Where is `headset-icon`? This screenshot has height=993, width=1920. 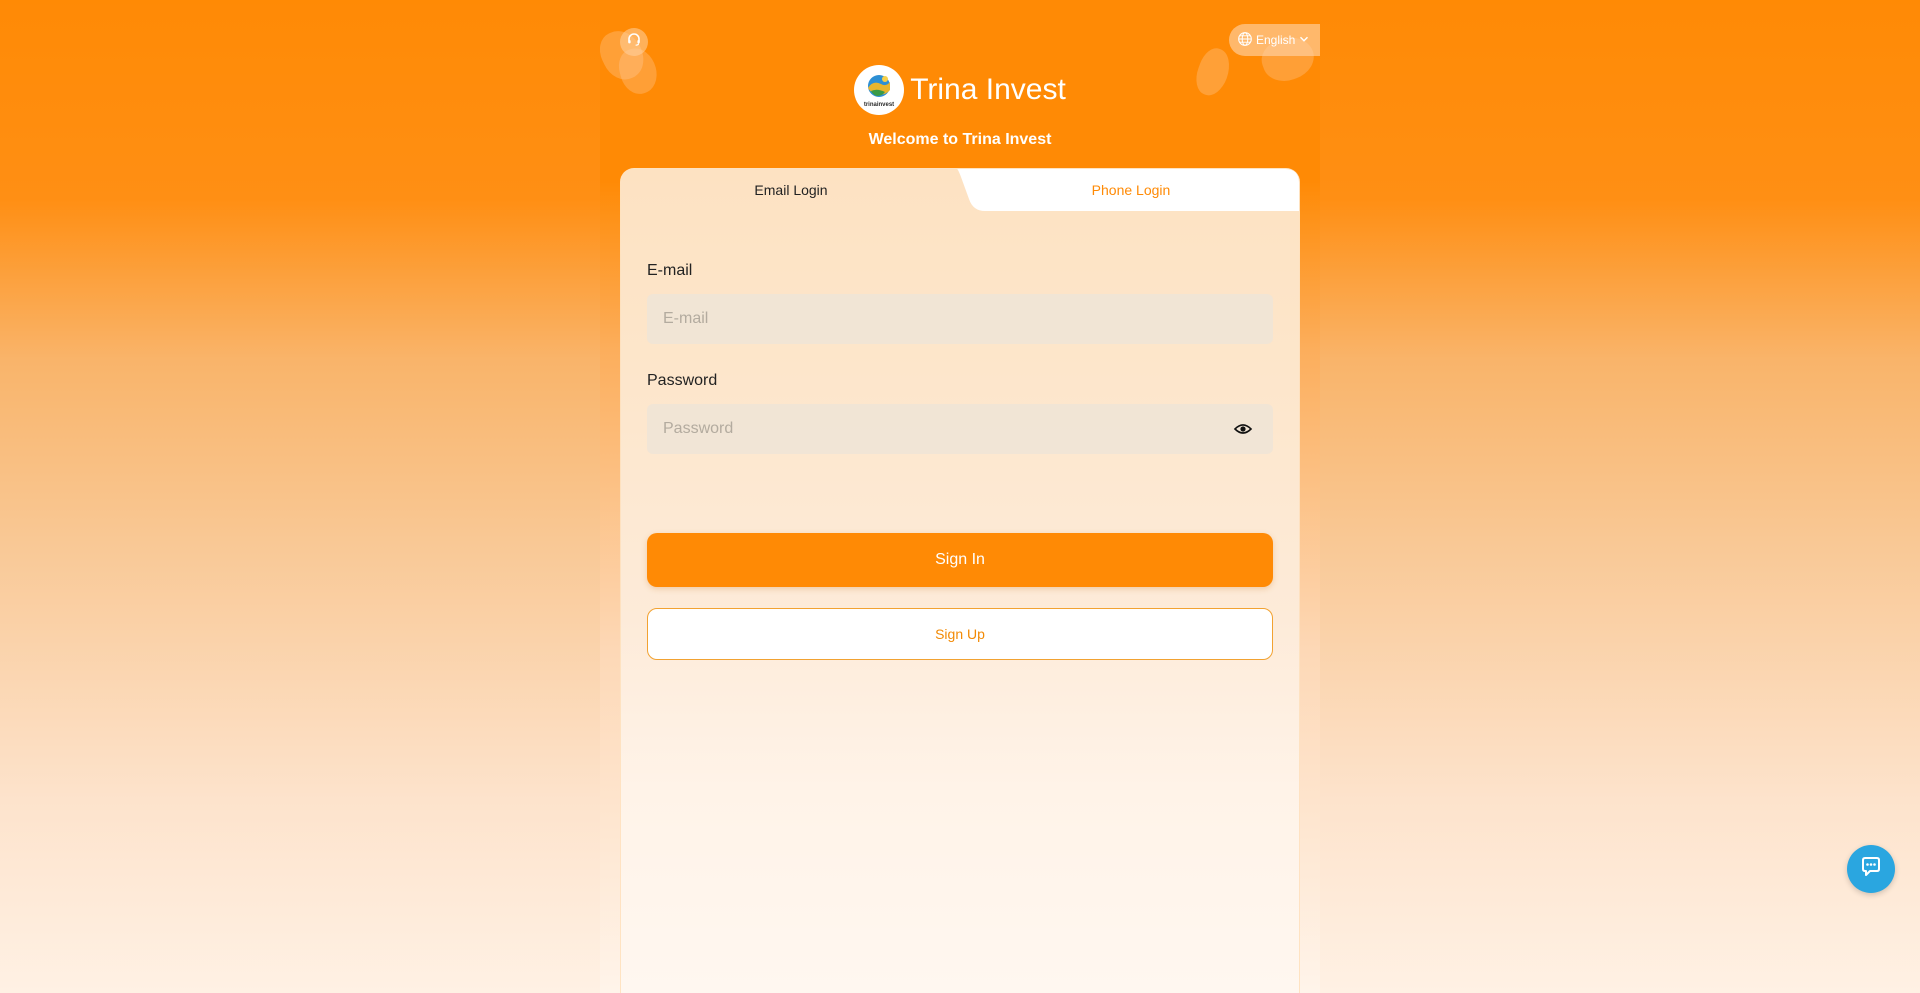
headset-icon is located at coordinates (634, 42).